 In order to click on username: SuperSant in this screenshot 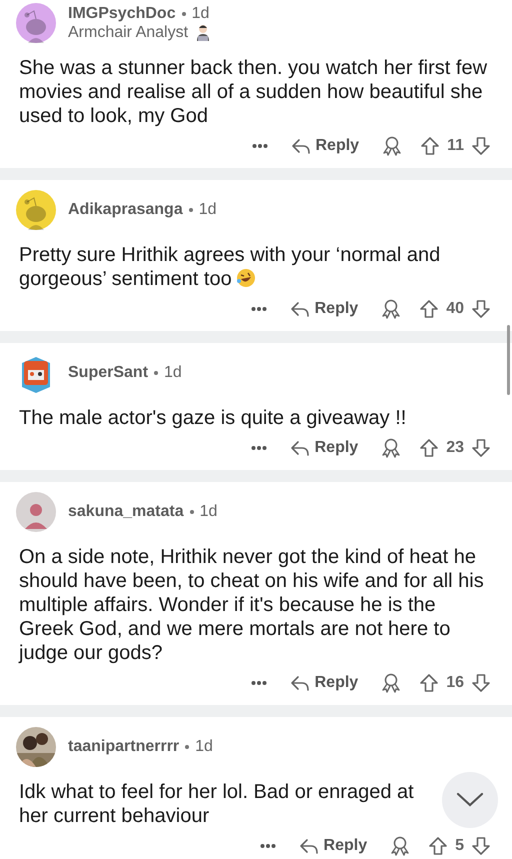, I will do `click(108, 373)`.